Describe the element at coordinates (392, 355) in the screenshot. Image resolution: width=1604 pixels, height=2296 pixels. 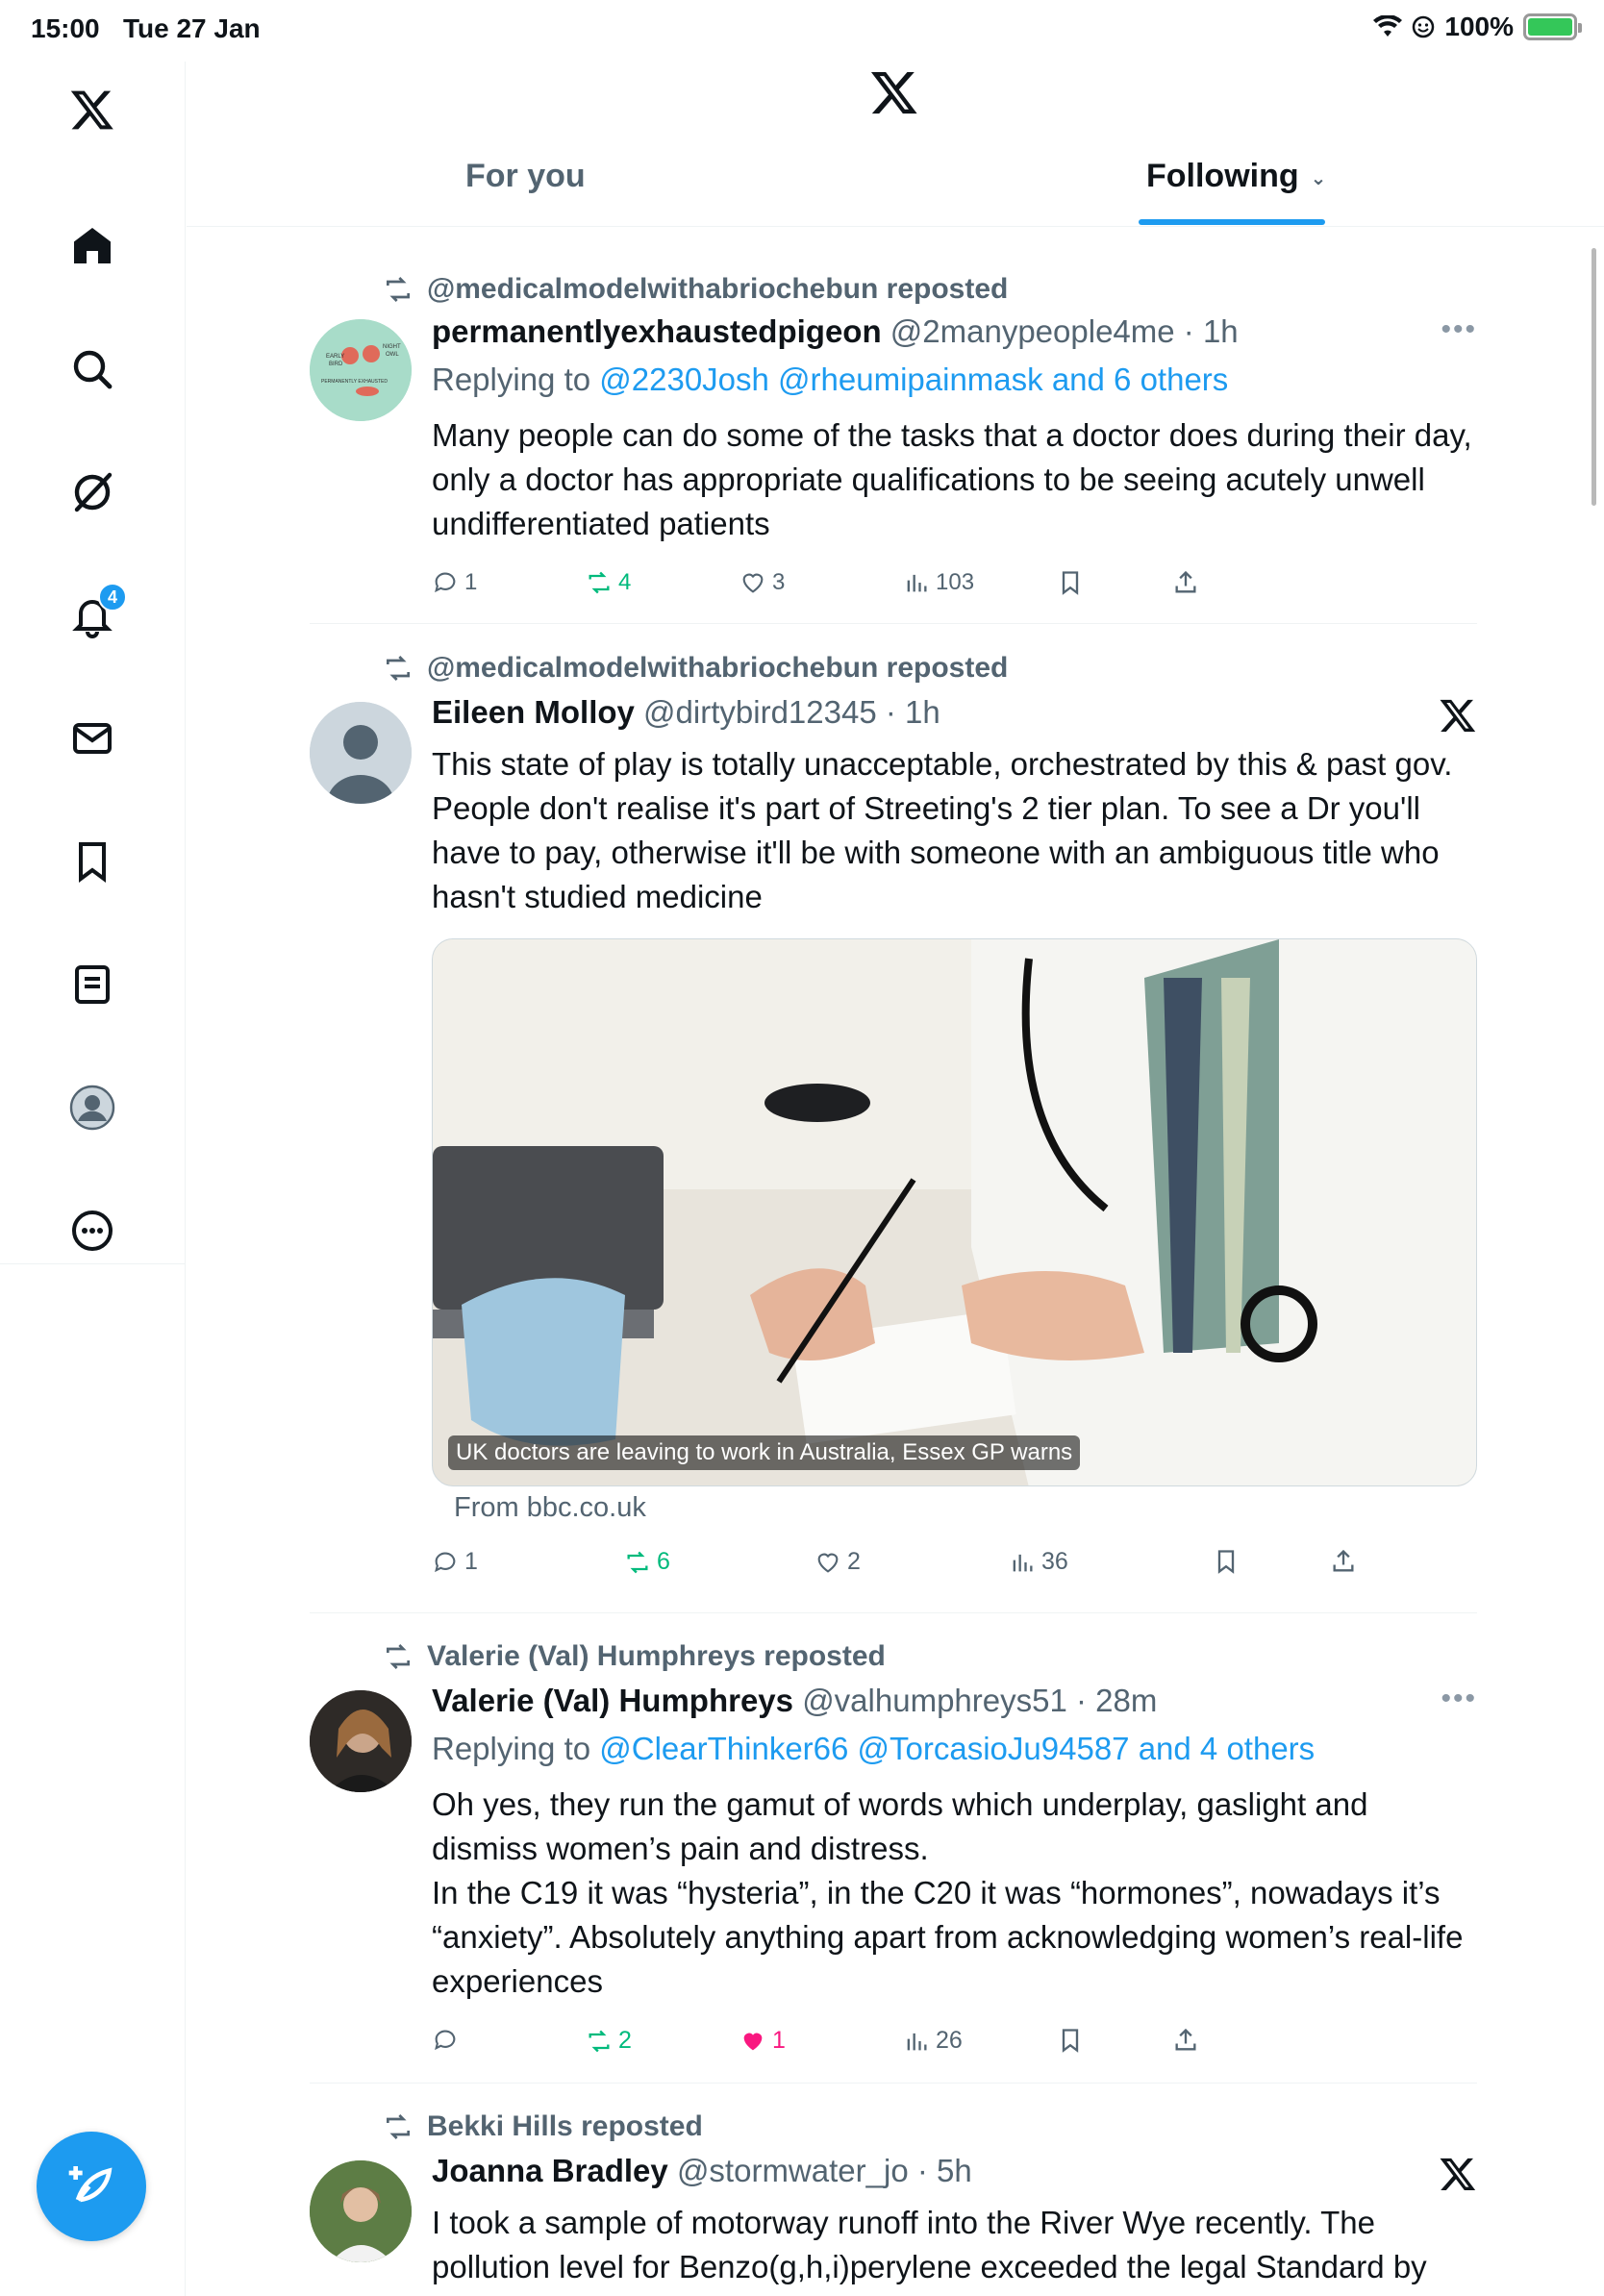
I see `svg-text: OWL` at that location.